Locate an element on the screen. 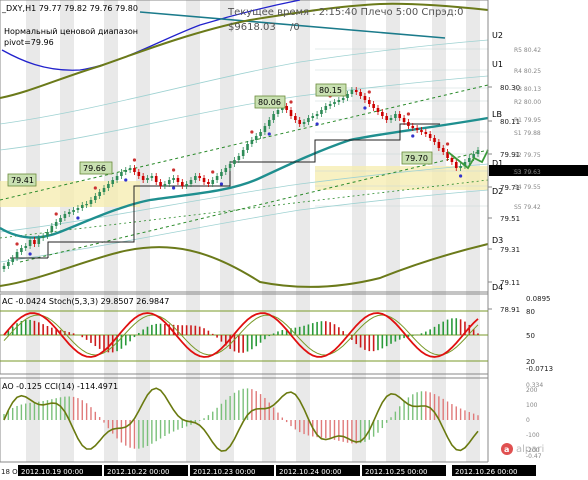  price-box-label: 79.70 is located at coordinates (416, 158).